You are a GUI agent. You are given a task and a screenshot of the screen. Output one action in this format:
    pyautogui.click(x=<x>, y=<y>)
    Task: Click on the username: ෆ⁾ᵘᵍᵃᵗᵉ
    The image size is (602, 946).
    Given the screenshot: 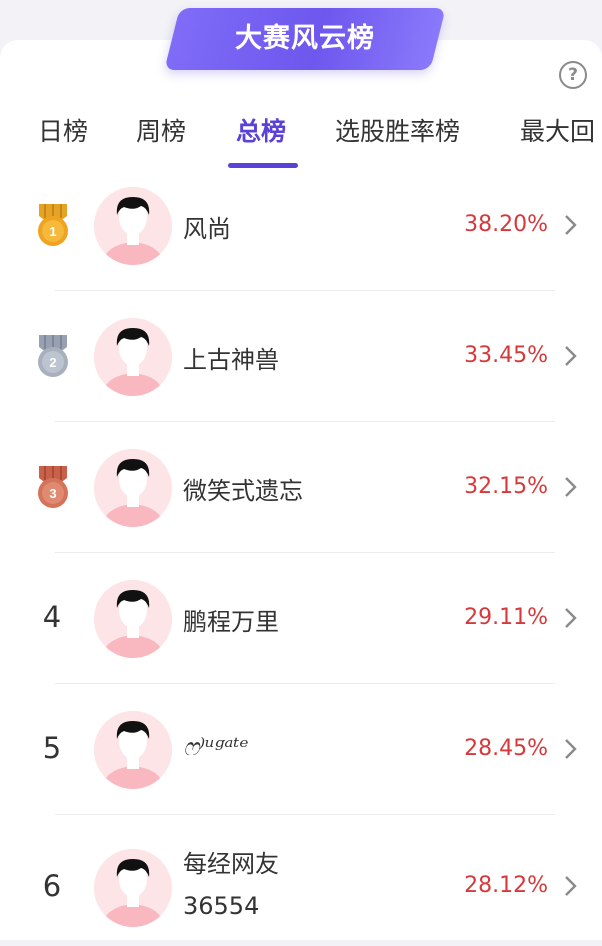 What is the action you would take?
    pyautogui.click(x=216, y=747)
    